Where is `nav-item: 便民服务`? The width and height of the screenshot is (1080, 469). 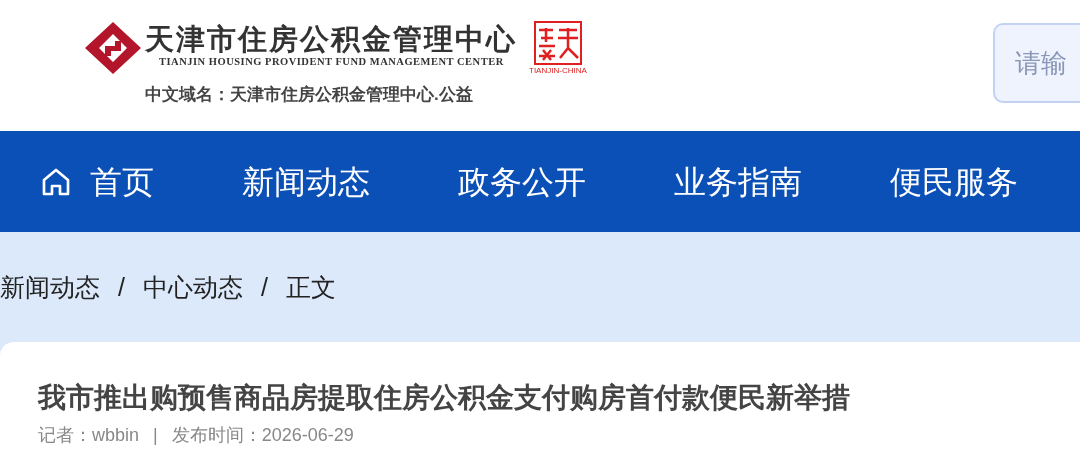
nav-item: 便民服务 is located at coordinates (954, 181).